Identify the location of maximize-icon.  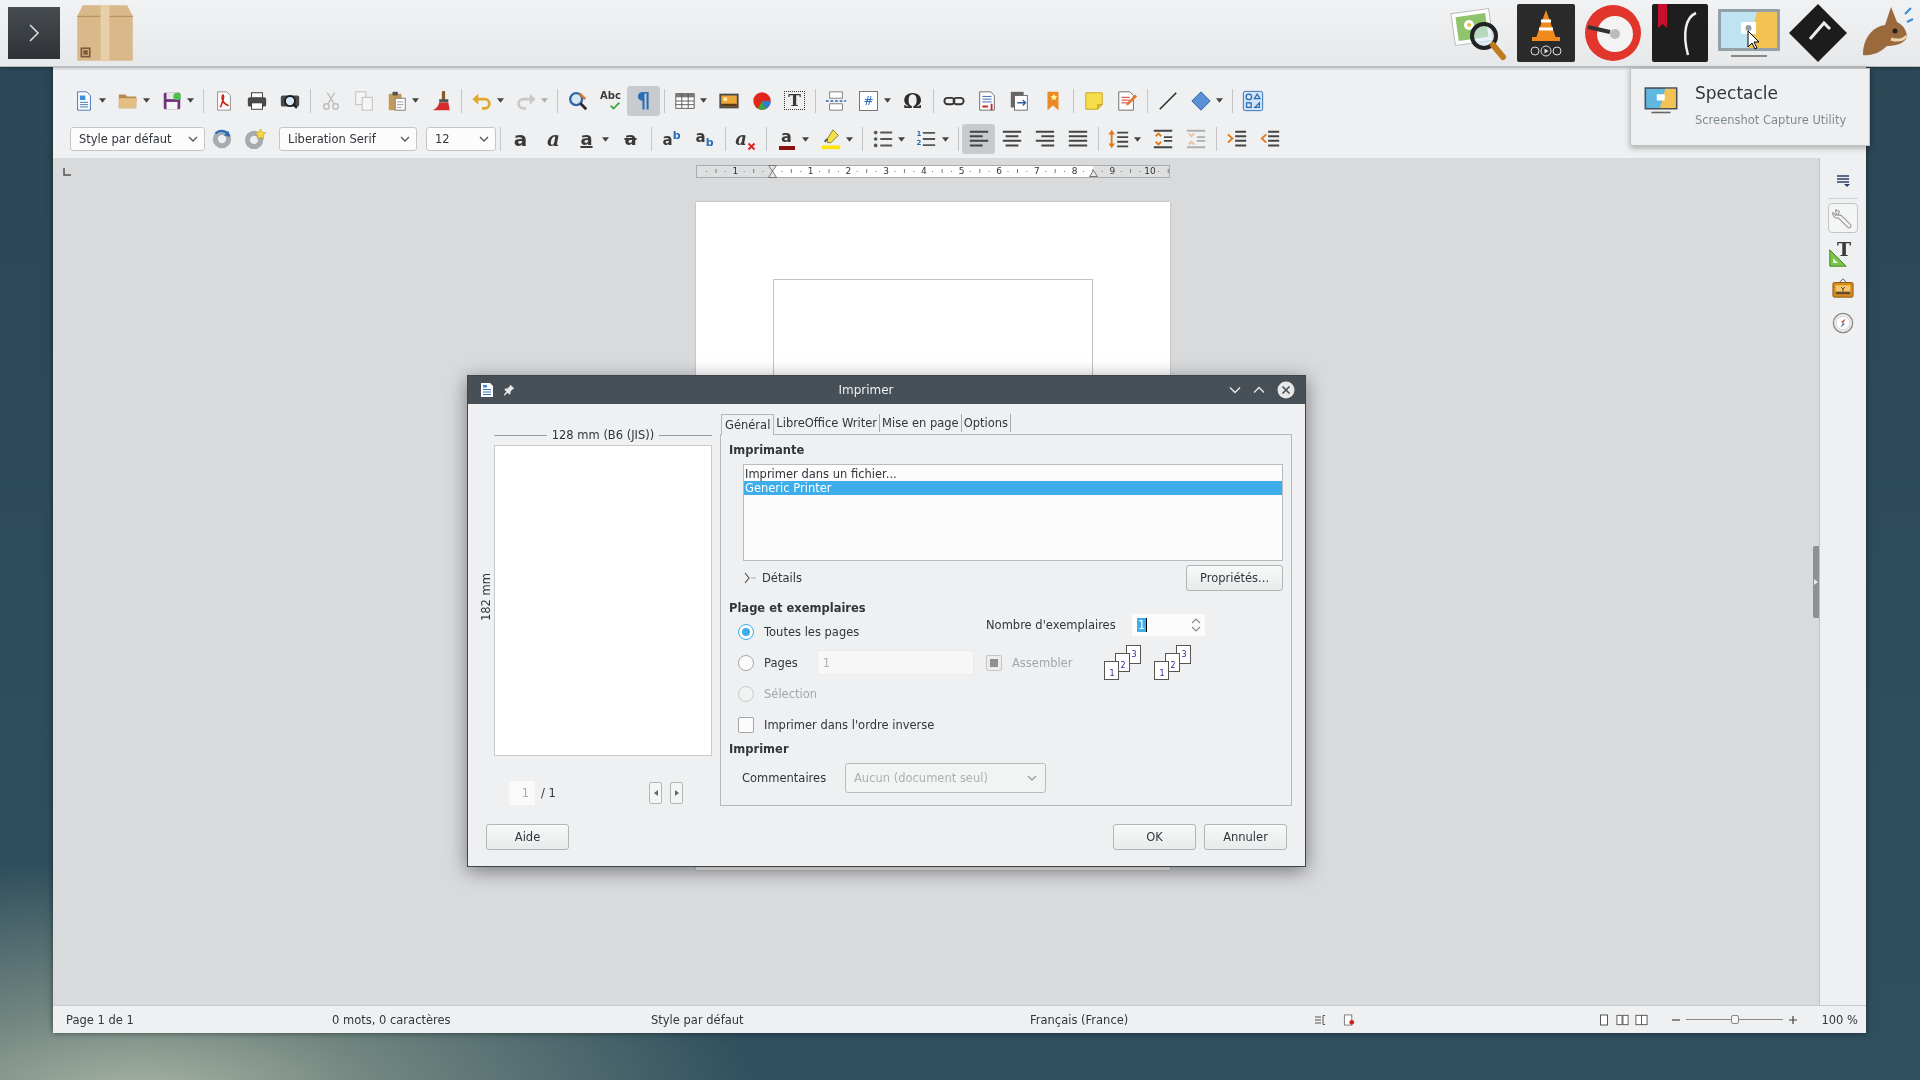
(1259, 390).